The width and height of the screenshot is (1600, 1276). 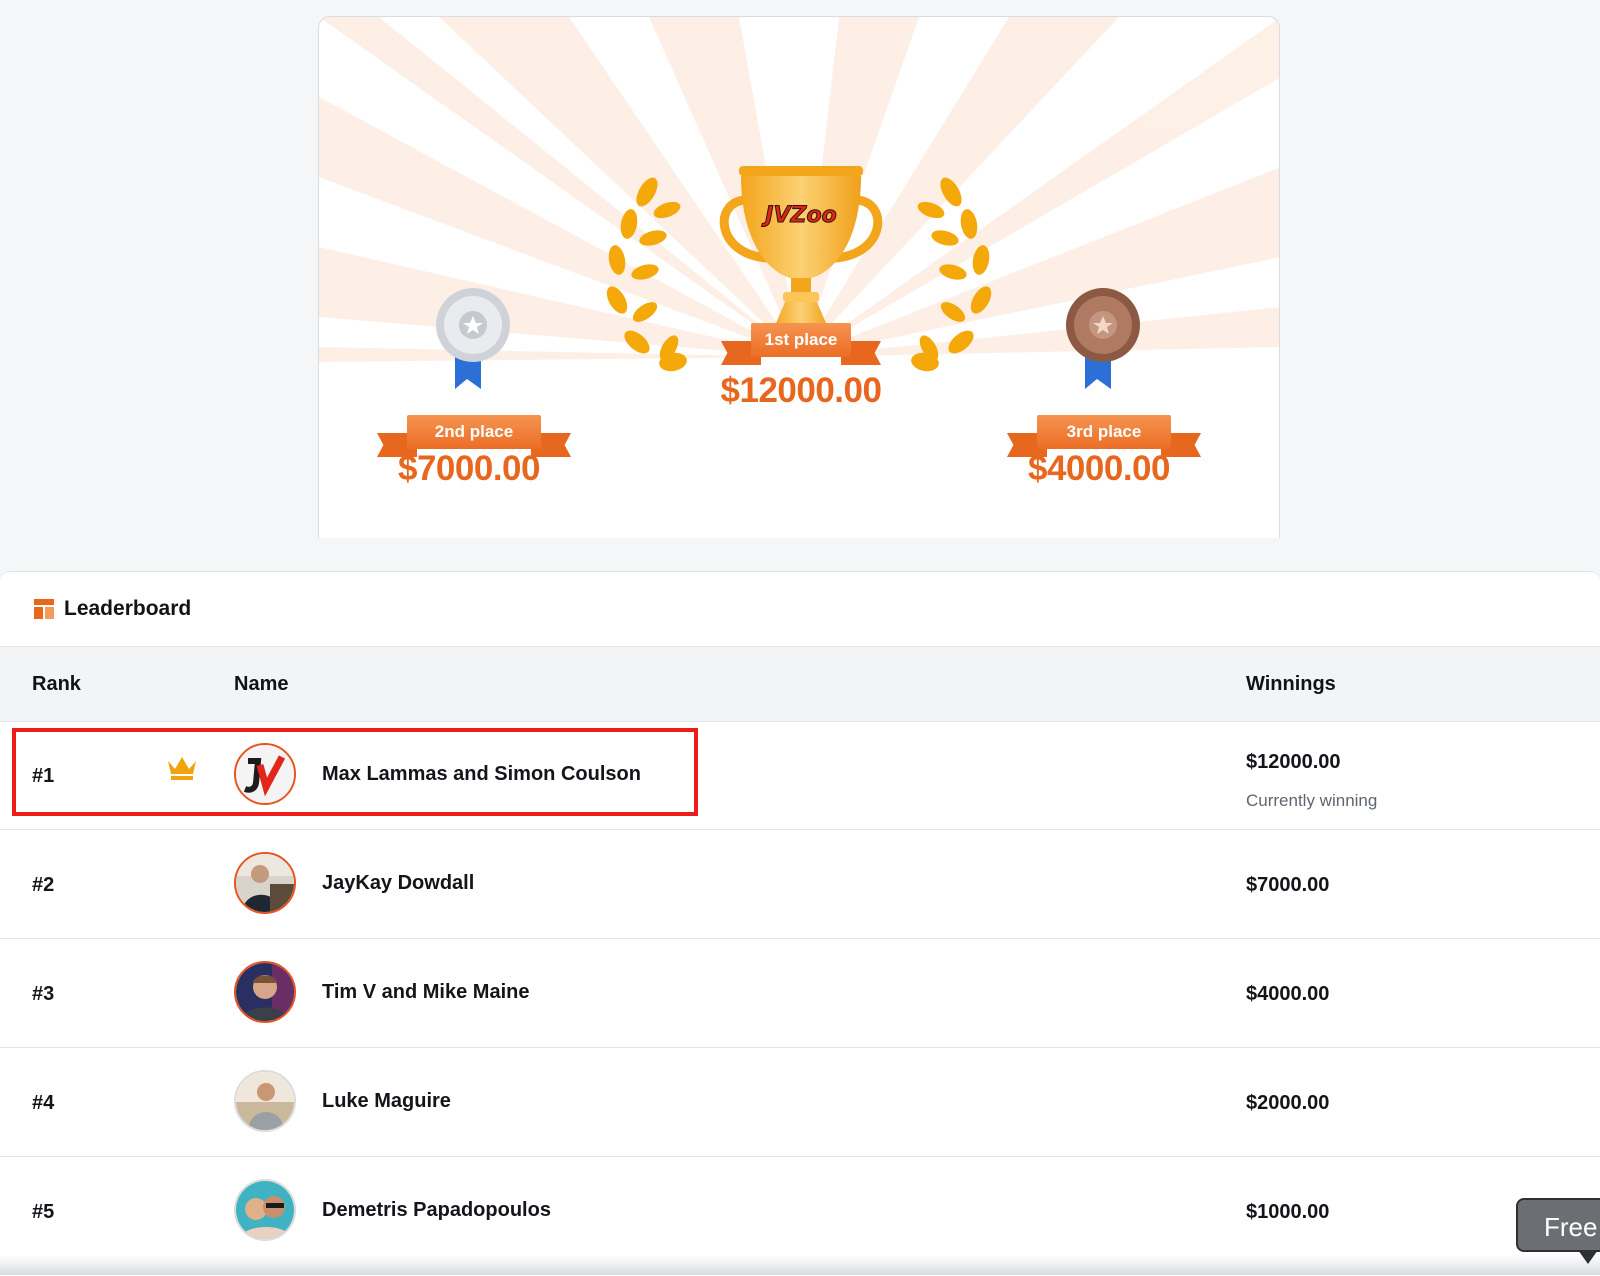 What do you see at coordinates (426, 992) in the screenshot?
I see `user-name: Tim V and Mike Maine` at bounding box center [426, 992].